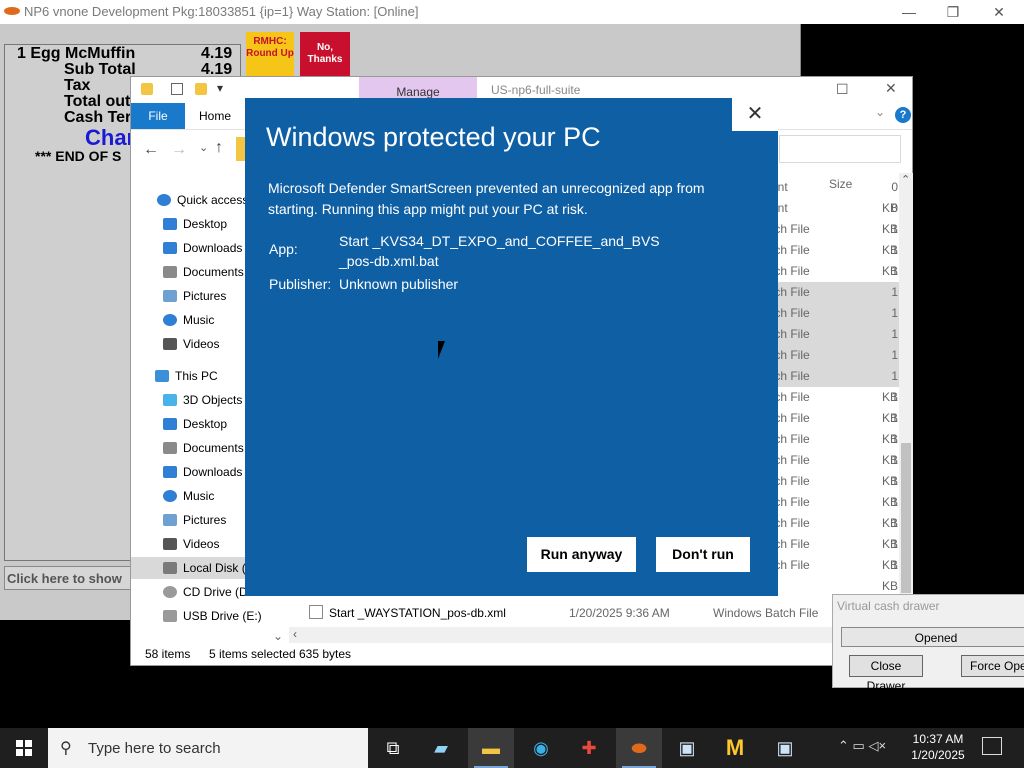 This screenshot has height=768, width=1024. What do you see at coordinates (164, 200) in the screenshot?
I see `star-icon` at bounding box center [164, 200].